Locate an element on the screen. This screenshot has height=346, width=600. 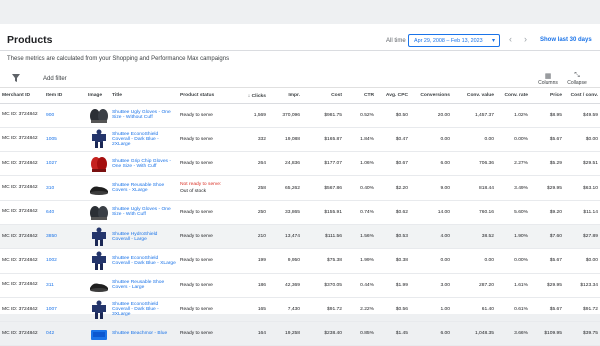
column-header: Cost is located at coordinates (323, 96).